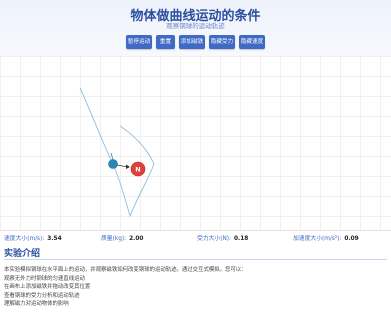 Image resolution: width=391 pixels, height=312 pixels. I want to click on acceleration-stat: 加速度大小(m/s²): 0.09, so click(326, 237).